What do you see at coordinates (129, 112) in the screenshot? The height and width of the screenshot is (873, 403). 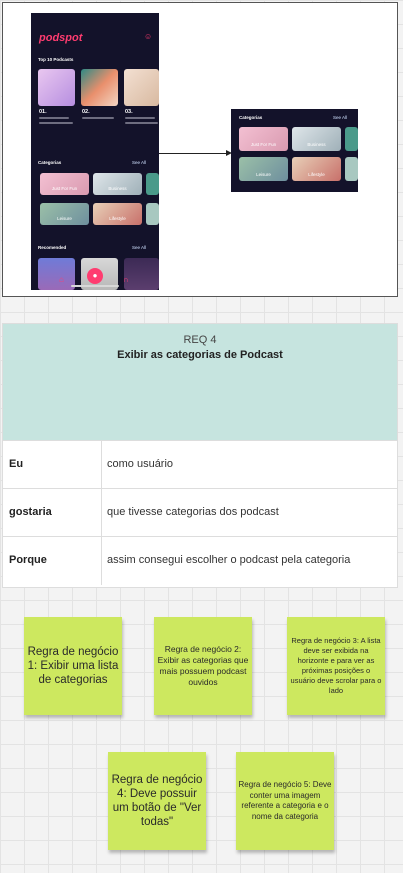 I see `top-rank-3: 03.` at bounding box center [129, 112].